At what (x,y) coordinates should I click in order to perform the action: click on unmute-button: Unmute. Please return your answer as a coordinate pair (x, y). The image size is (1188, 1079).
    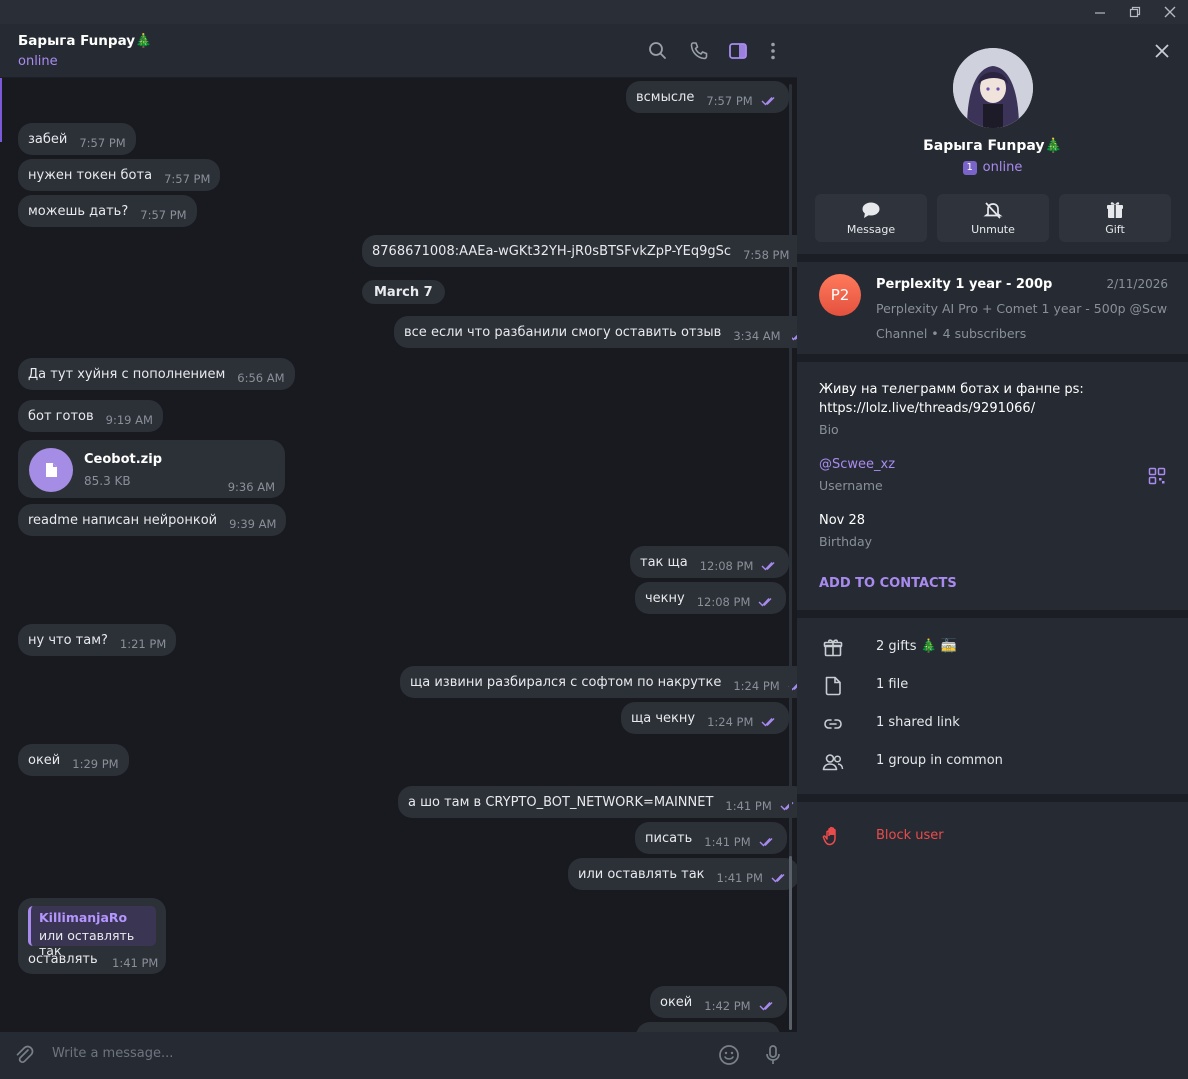
    Looking at the image, I should click on (993, 218).